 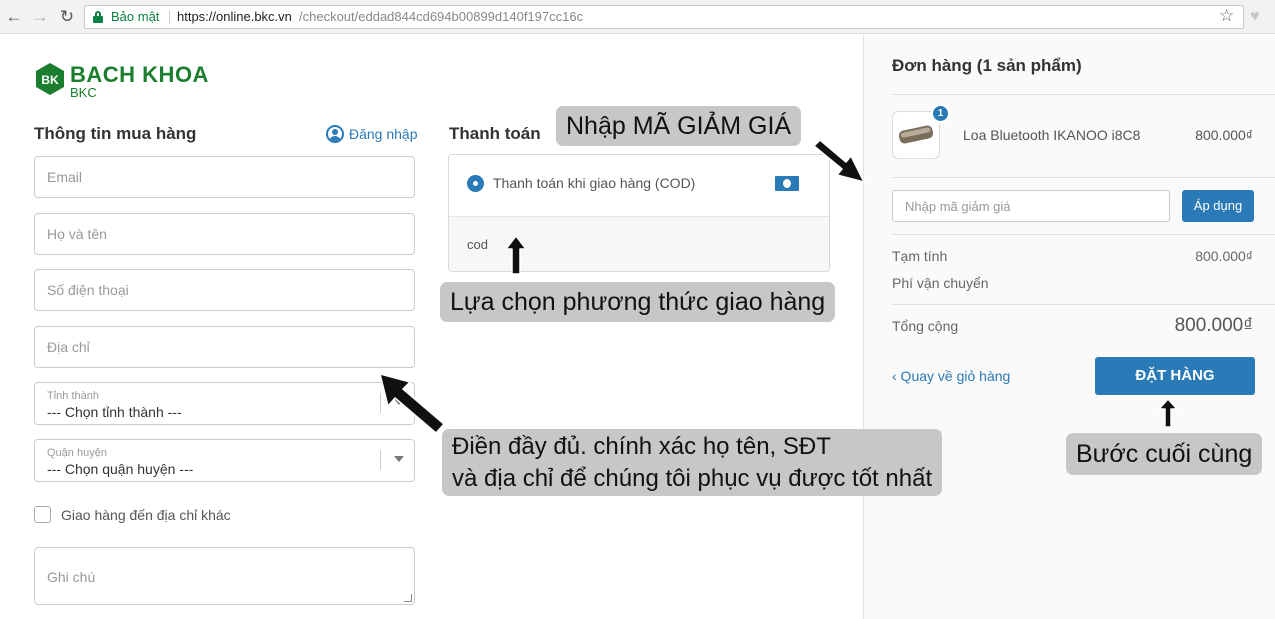 I want to click on arrow-to-order-button-icon, so click(x=1168, y=413).